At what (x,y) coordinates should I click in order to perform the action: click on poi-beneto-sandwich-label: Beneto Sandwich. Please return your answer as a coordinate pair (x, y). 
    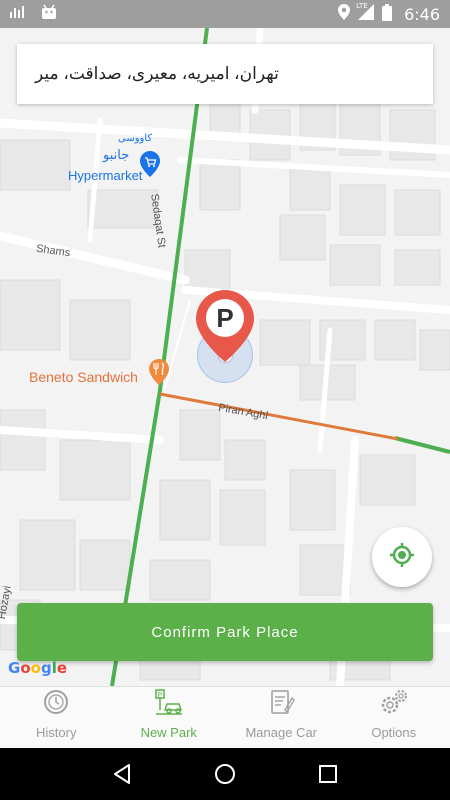
    Looking at the image, I should click on (83, 377).